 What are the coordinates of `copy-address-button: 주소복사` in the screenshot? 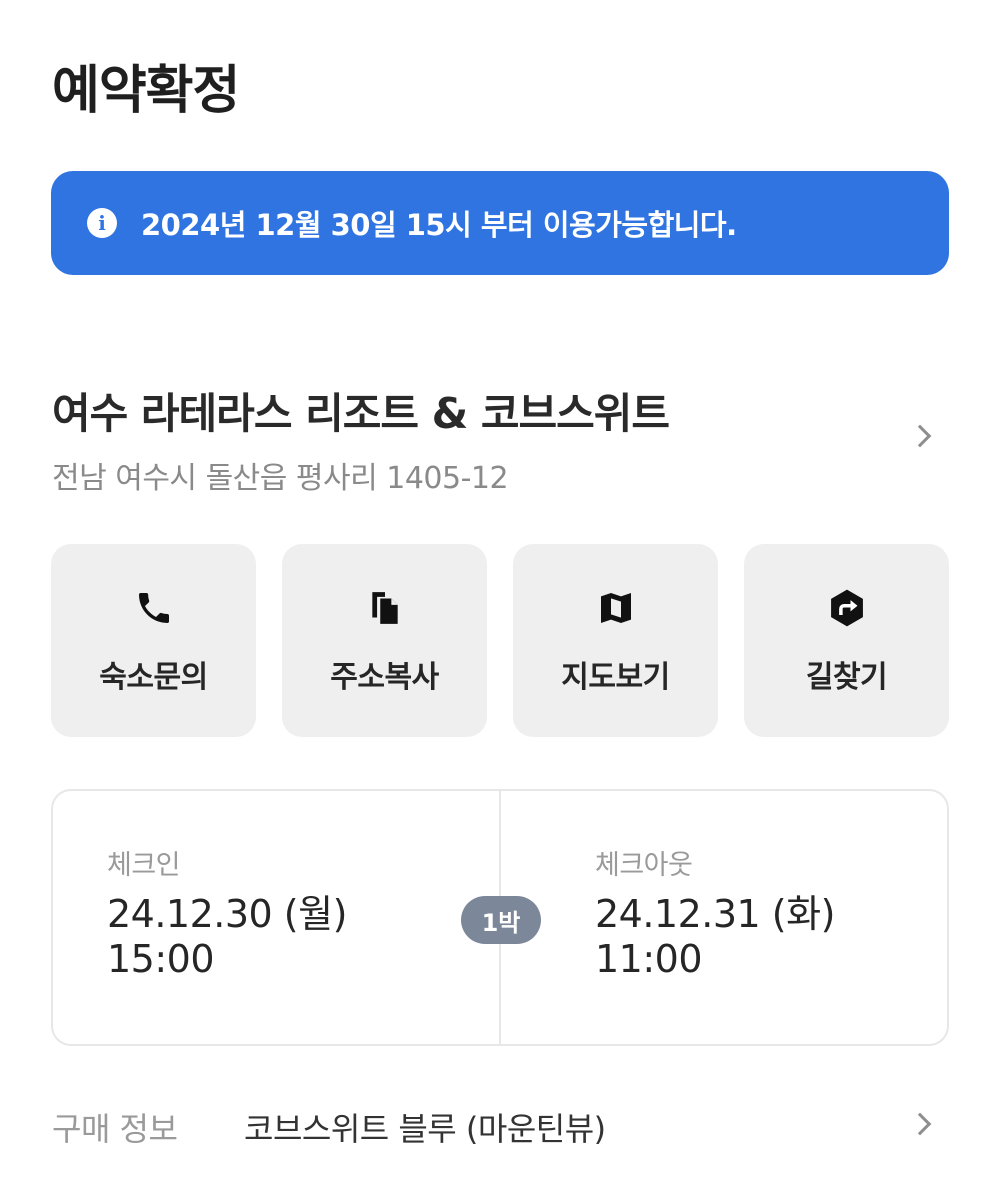 It's located at (384, 640).